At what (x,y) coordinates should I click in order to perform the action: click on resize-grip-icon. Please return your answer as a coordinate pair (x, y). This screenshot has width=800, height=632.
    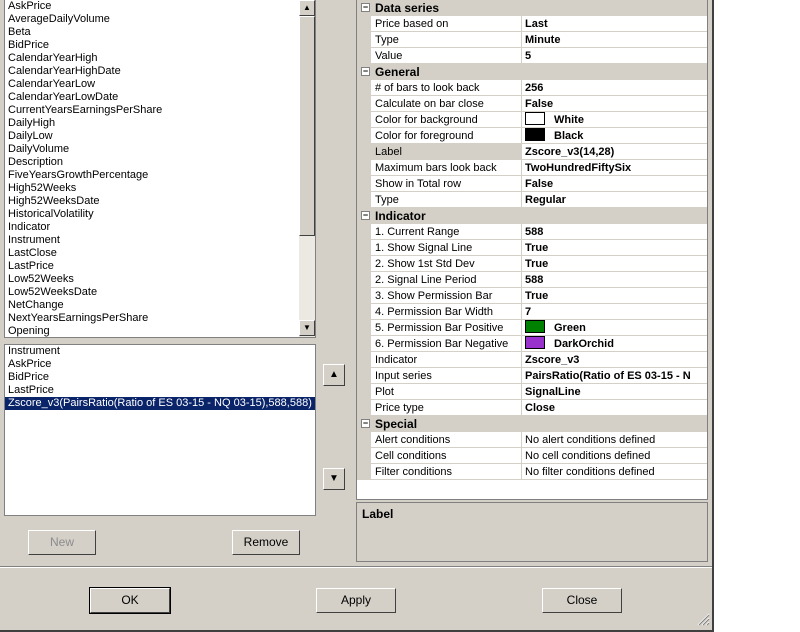
    Looking at the image, I should click on (703, 619).